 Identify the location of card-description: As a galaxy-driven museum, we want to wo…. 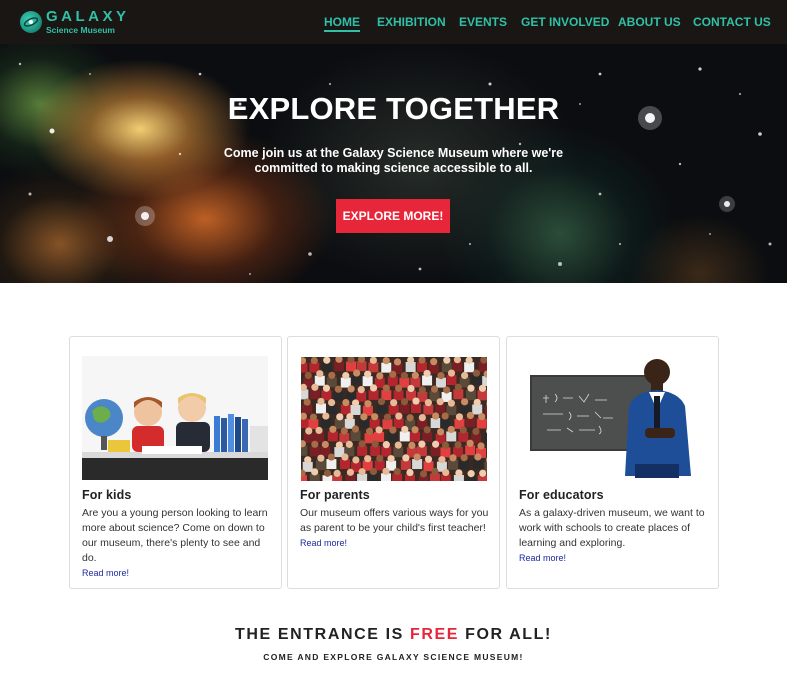
(612, 528).